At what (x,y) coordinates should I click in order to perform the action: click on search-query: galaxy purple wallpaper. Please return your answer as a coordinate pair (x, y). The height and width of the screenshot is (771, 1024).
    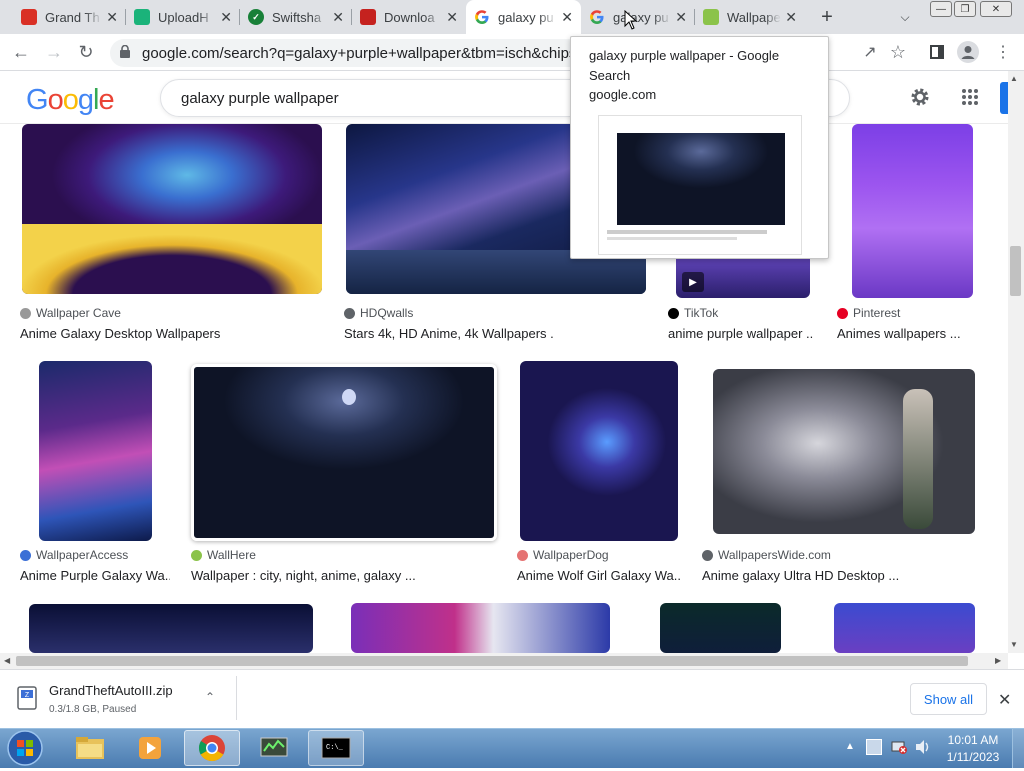
    Looking at the image, I should click on (260, 98).